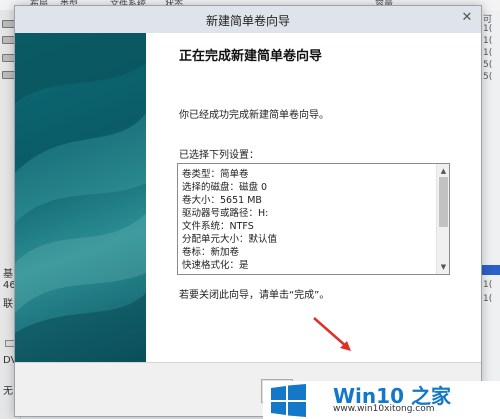 This screenshot has width=500, height=419. I want to click on title-bar: 新建简单卷向导 ✕, so click(248, 19).